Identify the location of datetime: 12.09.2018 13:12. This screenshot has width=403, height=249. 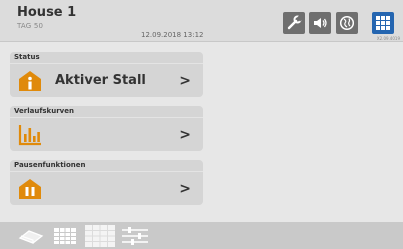
(172, 35).